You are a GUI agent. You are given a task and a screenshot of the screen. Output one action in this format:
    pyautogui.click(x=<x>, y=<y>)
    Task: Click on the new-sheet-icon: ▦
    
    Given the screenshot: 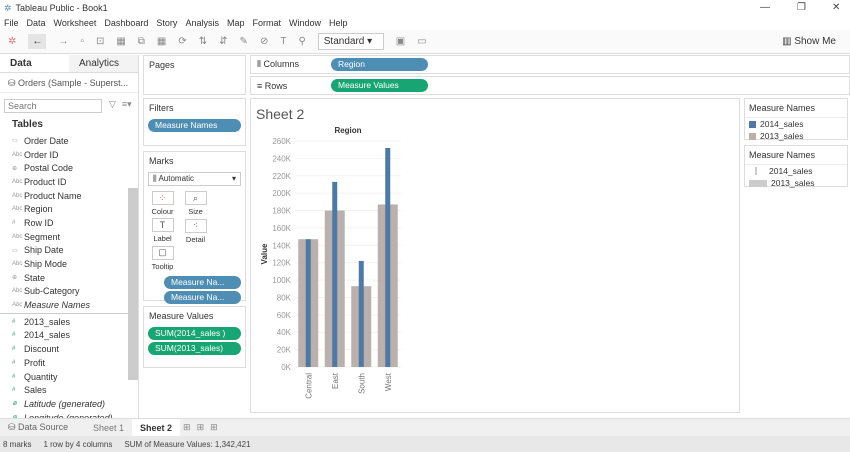 What is the action you would take?
    pyautogui.click(x=120, y=41)
    